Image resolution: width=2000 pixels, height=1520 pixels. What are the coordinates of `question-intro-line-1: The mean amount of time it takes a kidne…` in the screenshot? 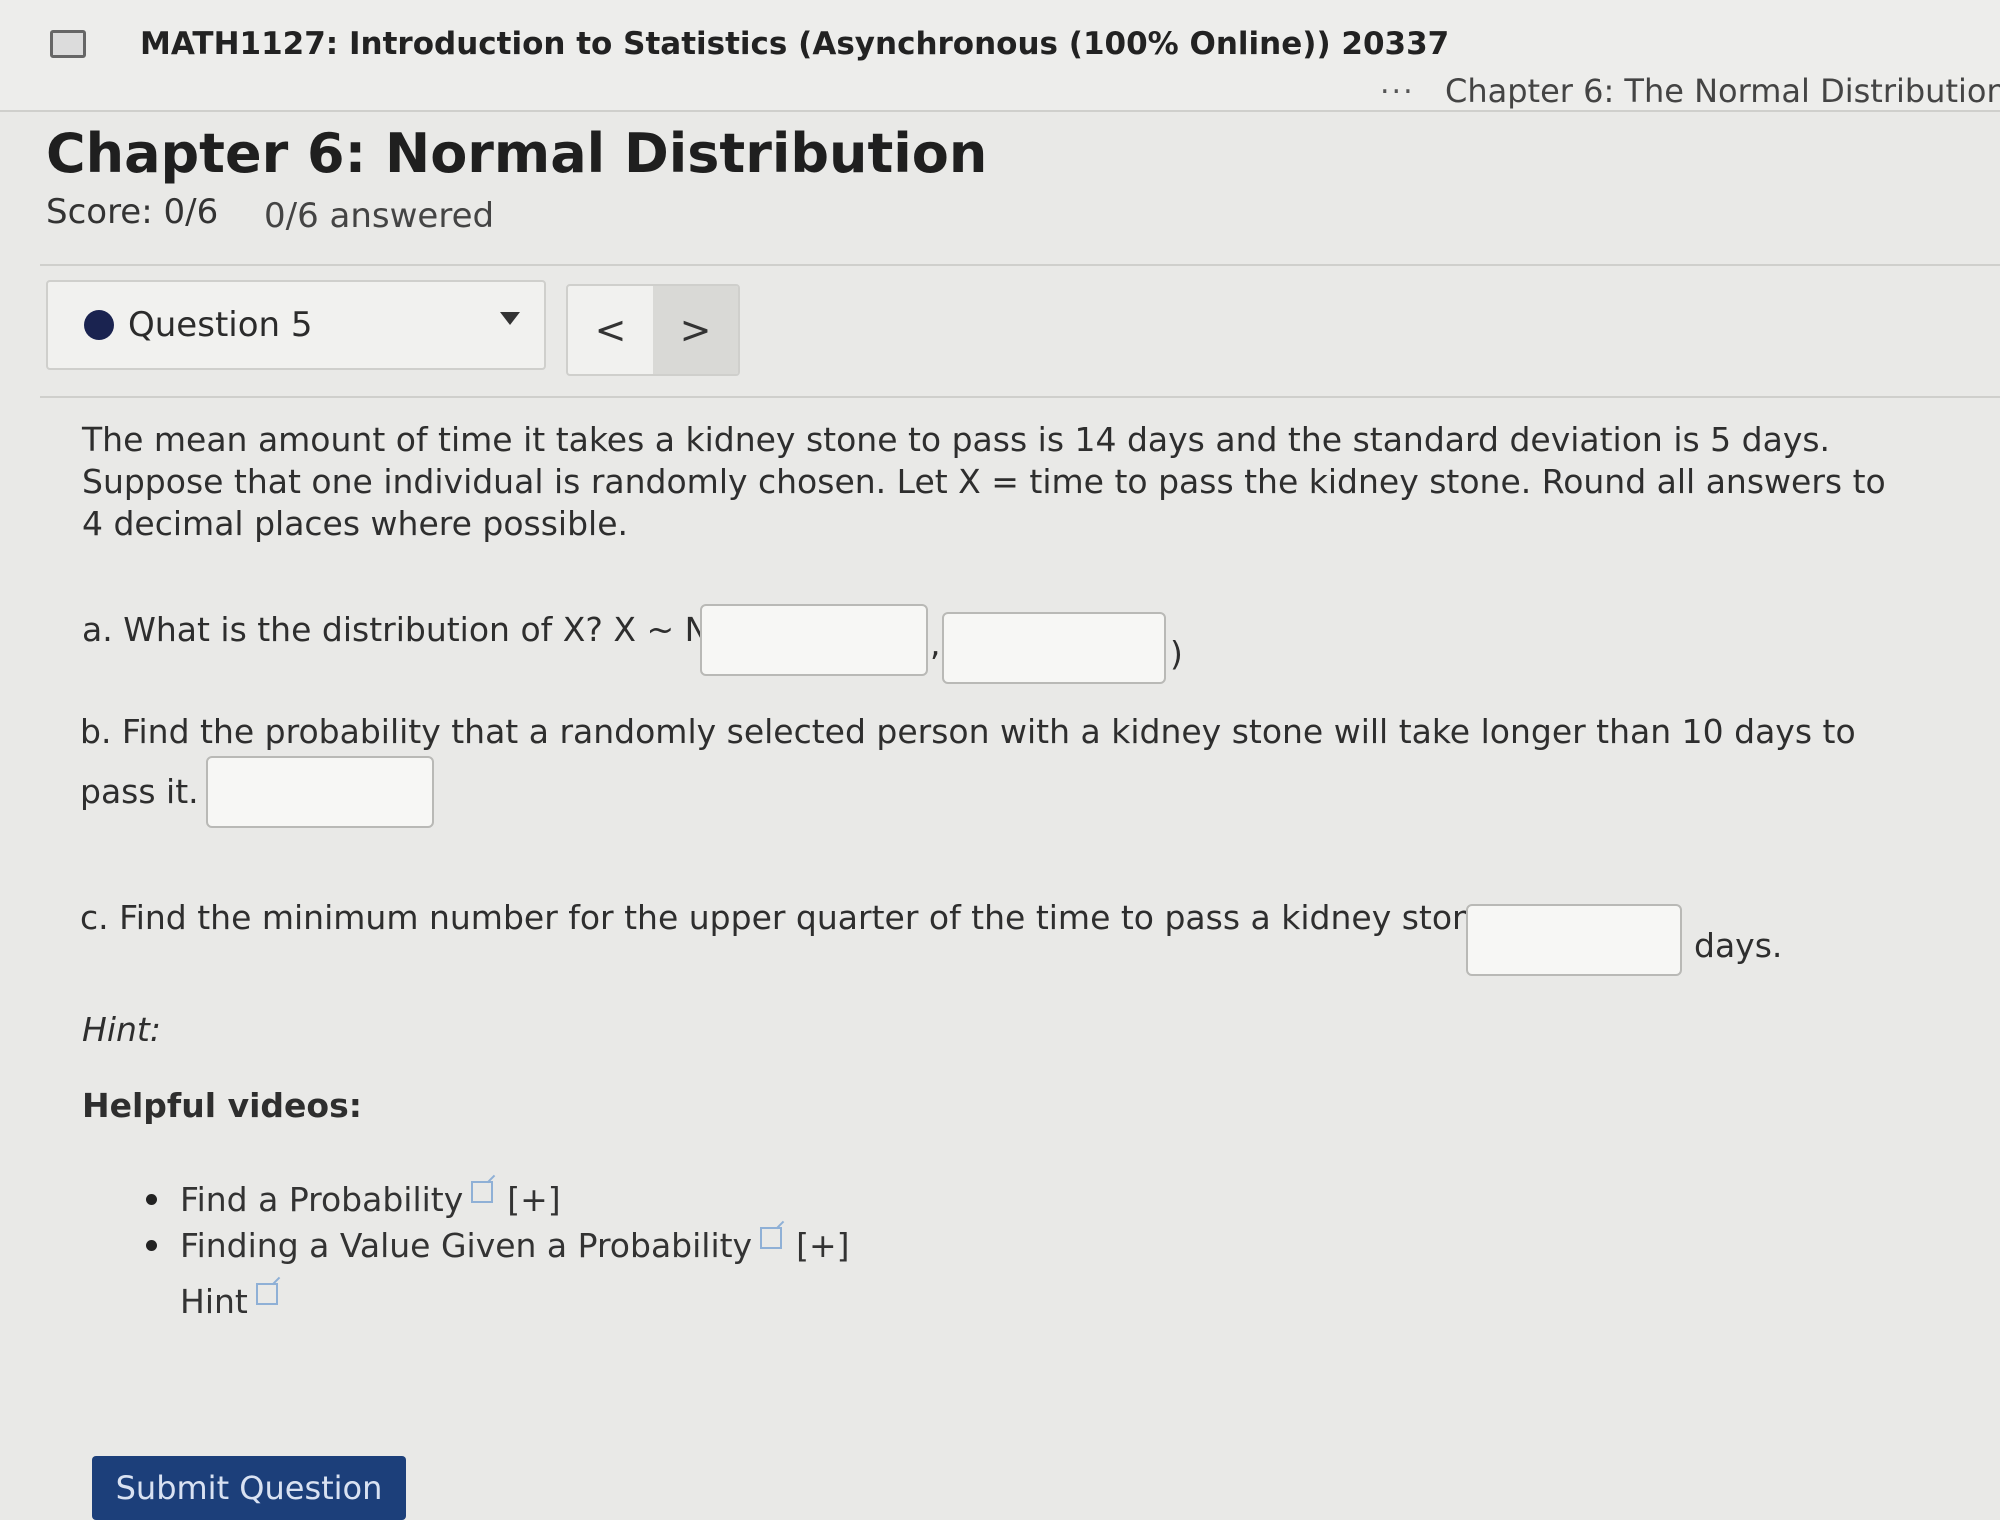 It's located at (956, 439).